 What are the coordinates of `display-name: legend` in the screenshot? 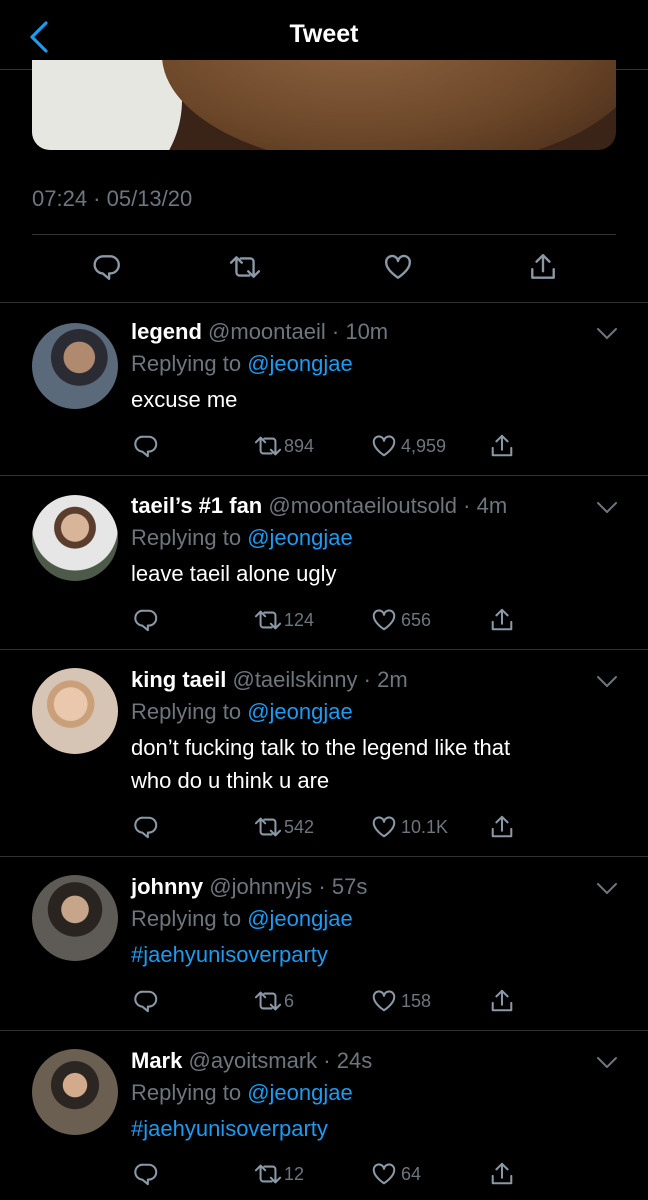 It's located at (166, 331).